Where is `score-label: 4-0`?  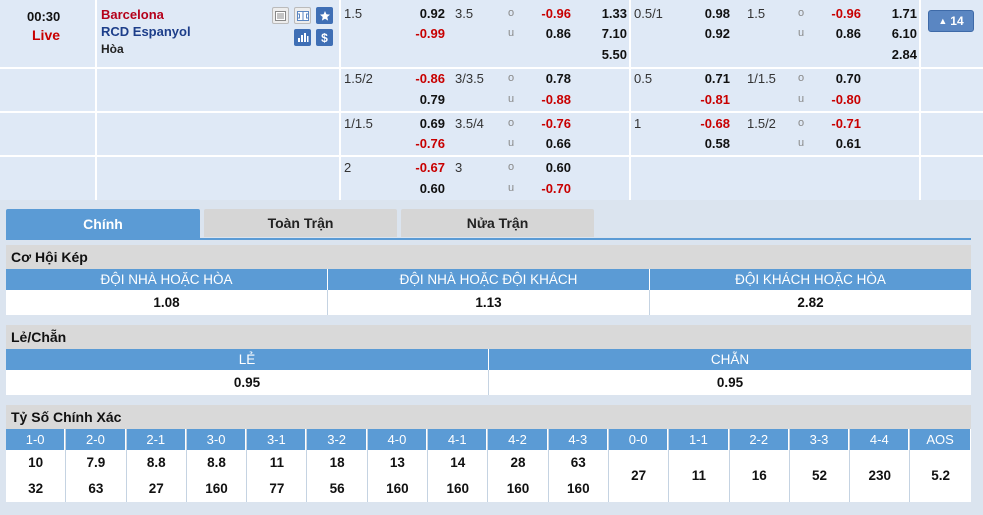 score-label: 4-0 is located at coordinates (397, 439).